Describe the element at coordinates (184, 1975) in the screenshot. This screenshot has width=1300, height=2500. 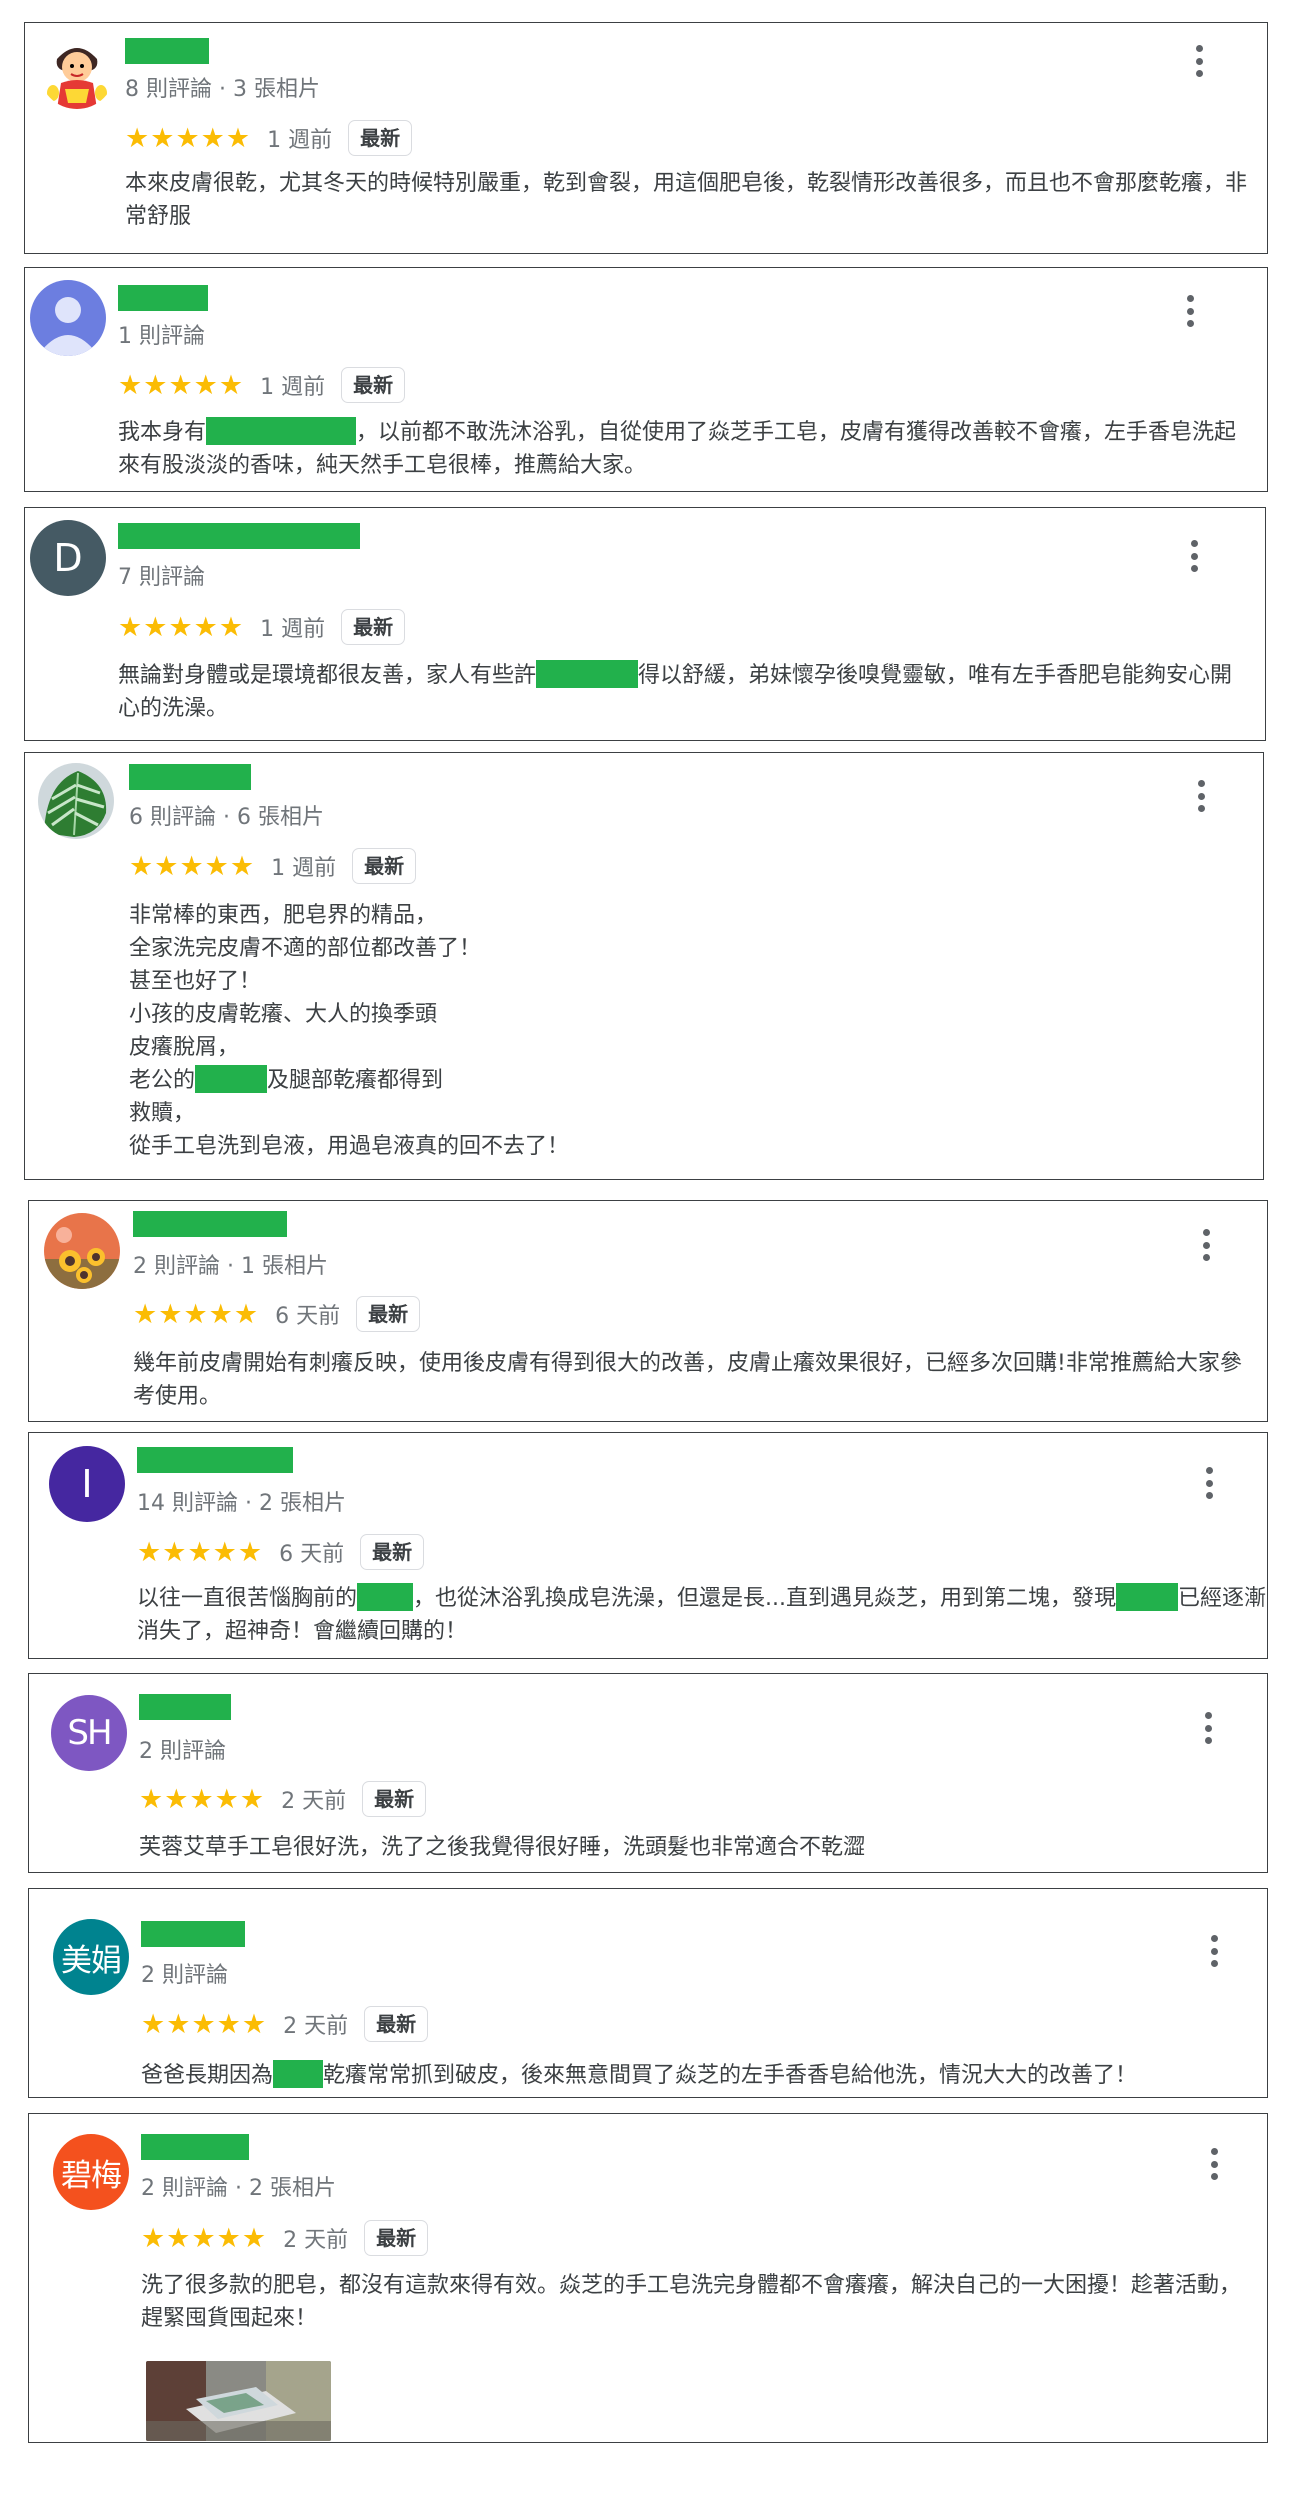
I see `reviewer-stats: 2 則評論` at that location.